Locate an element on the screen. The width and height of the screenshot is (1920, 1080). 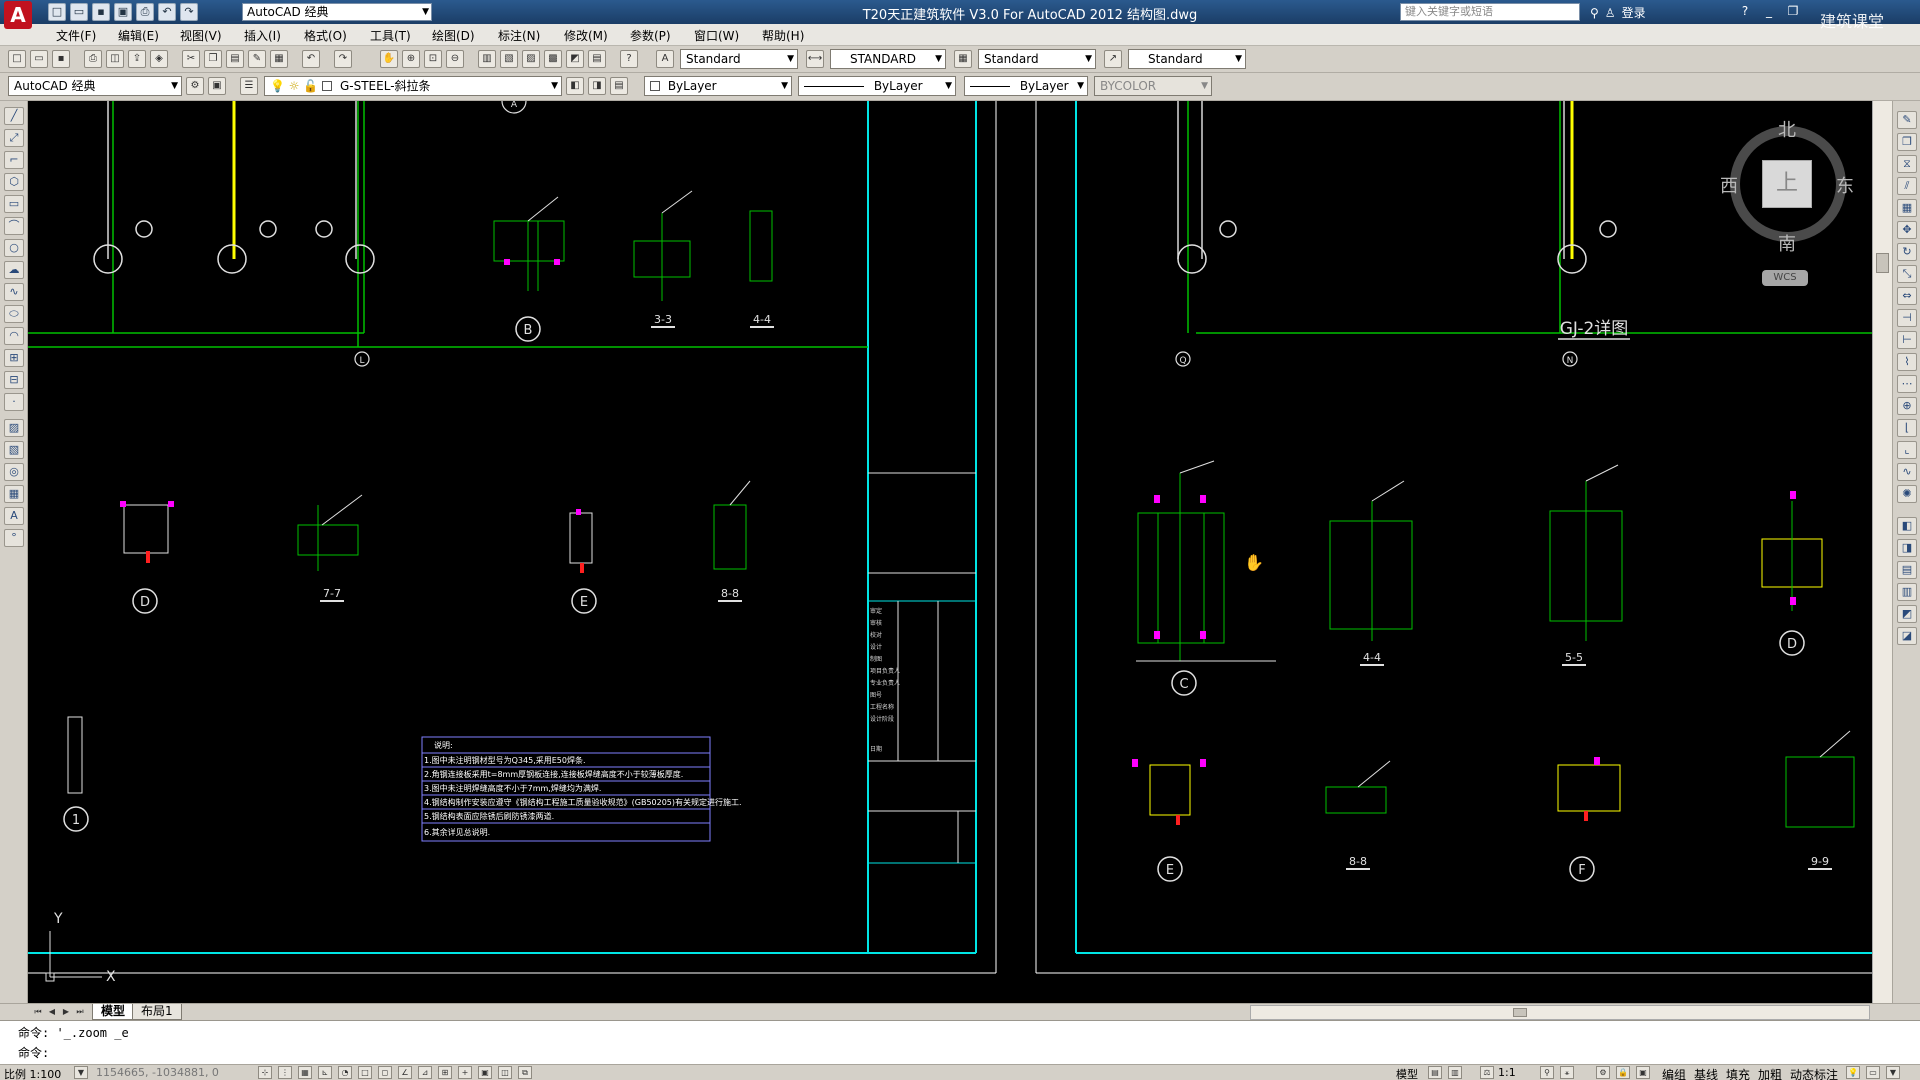
lock-ui-icon: 🔒 is located at coordinates (1623, 1072).